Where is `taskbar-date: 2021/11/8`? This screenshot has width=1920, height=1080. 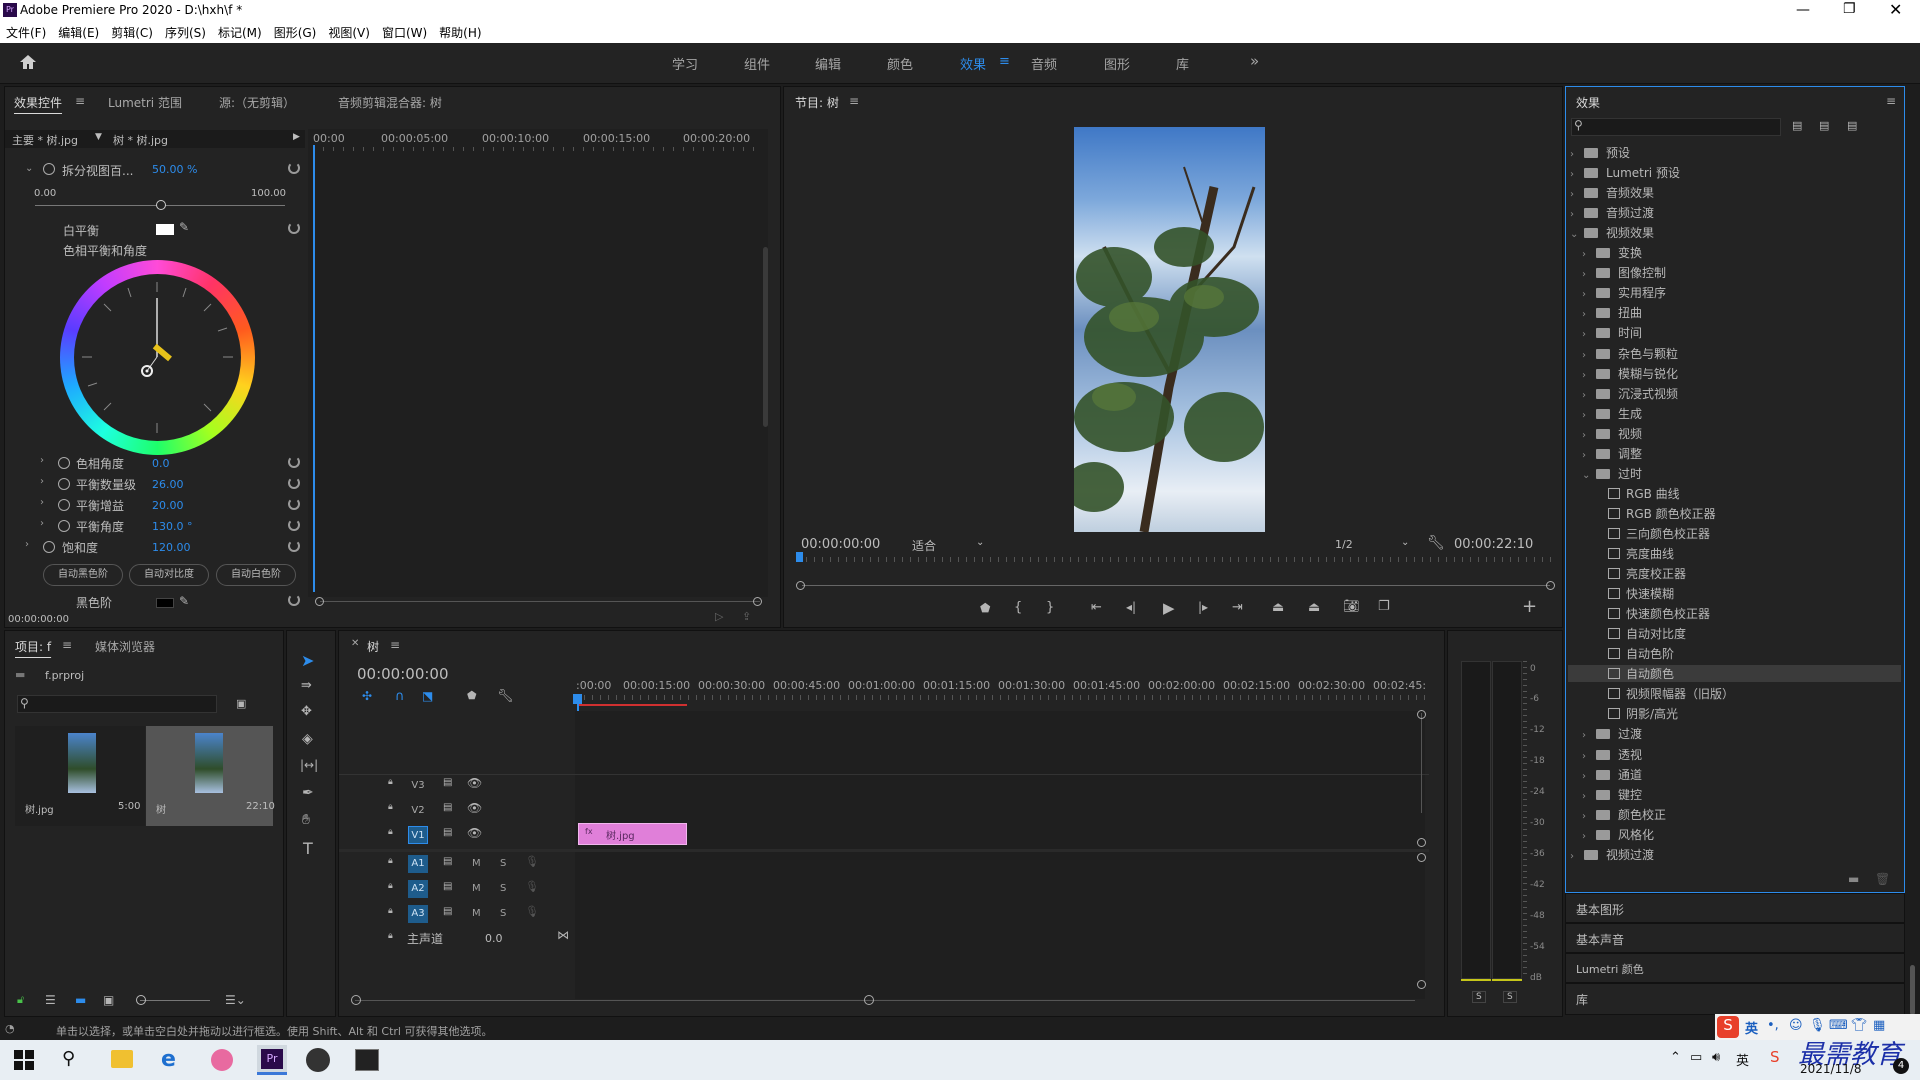 taskbar-date: 2021/11/8 is located at coordinates (1831, 1069).